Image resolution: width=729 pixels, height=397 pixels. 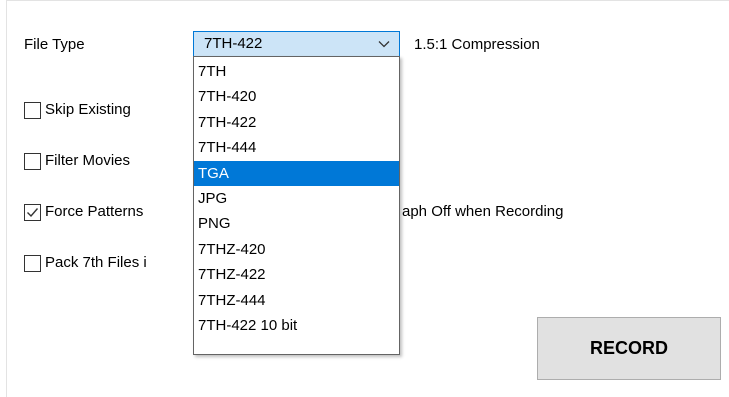 What do you see at coordinates (296, 325) in the screenshot?
I see `dropdown-option-7th-422-10bit: 7TH-422 10 bit` at bounding box center [296, 325].